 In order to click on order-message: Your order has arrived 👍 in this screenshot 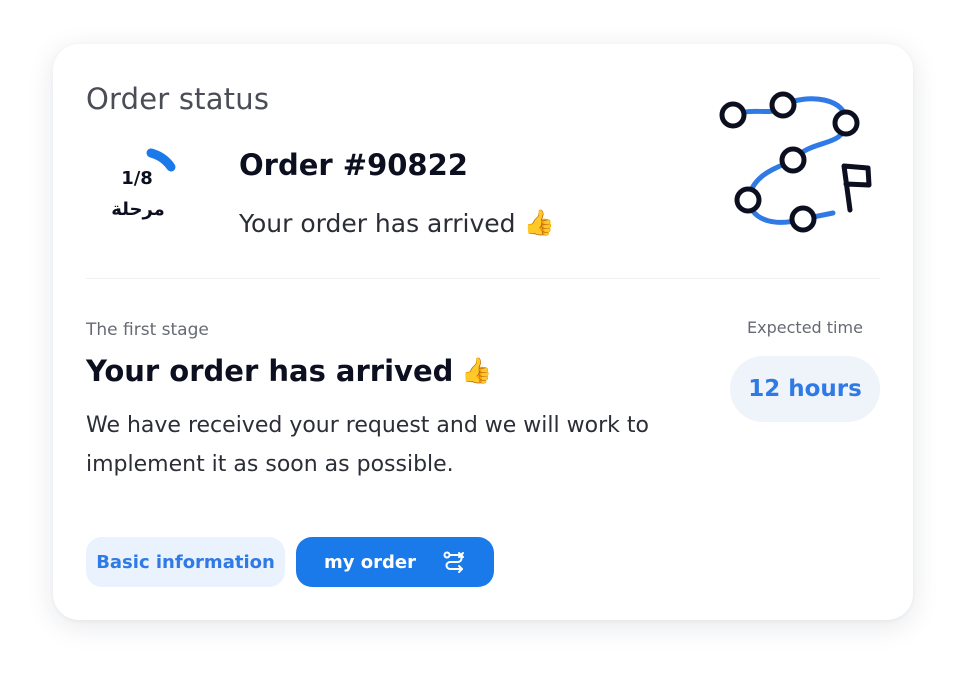, I will do `click(397, 223)`.